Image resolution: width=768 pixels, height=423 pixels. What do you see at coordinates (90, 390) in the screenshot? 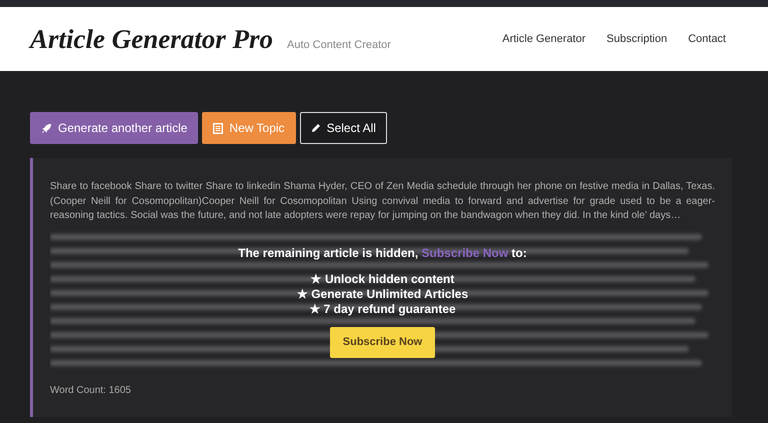
I see `word-count: Word Count: 1605` at bounding box center [90, 390].